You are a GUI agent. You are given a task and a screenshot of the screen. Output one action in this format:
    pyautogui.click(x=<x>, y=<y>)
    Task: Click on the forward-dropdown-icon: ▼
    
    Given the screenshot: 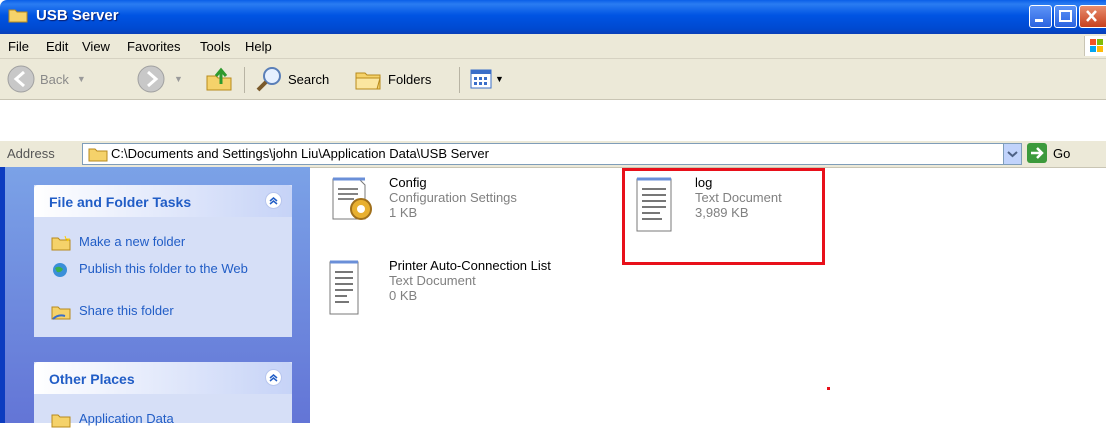 What is the action you would take?
    pyautogui.click(x=178, y=79)
    